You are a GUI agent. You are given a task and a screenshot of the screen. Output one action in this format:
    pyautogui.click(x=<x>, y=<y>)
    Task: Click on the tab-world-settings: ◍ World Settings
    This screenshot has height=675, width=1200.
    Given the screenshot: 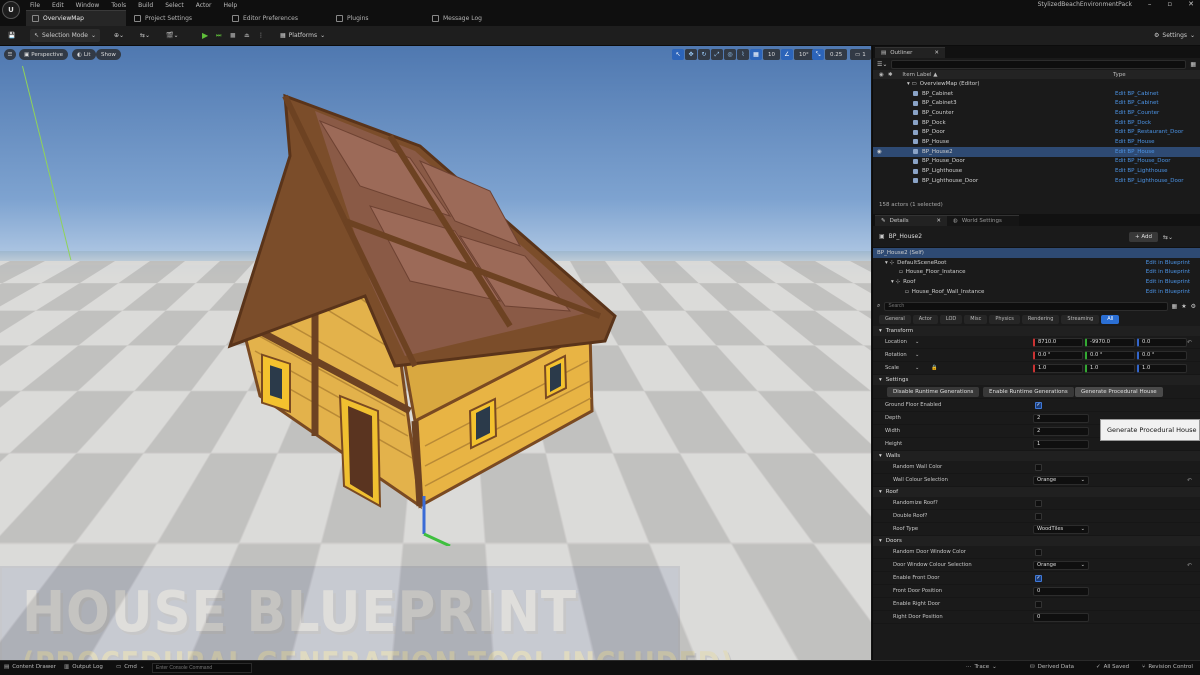 What is the action you would take?
    pyautogui.click(x=983, y=220)
    